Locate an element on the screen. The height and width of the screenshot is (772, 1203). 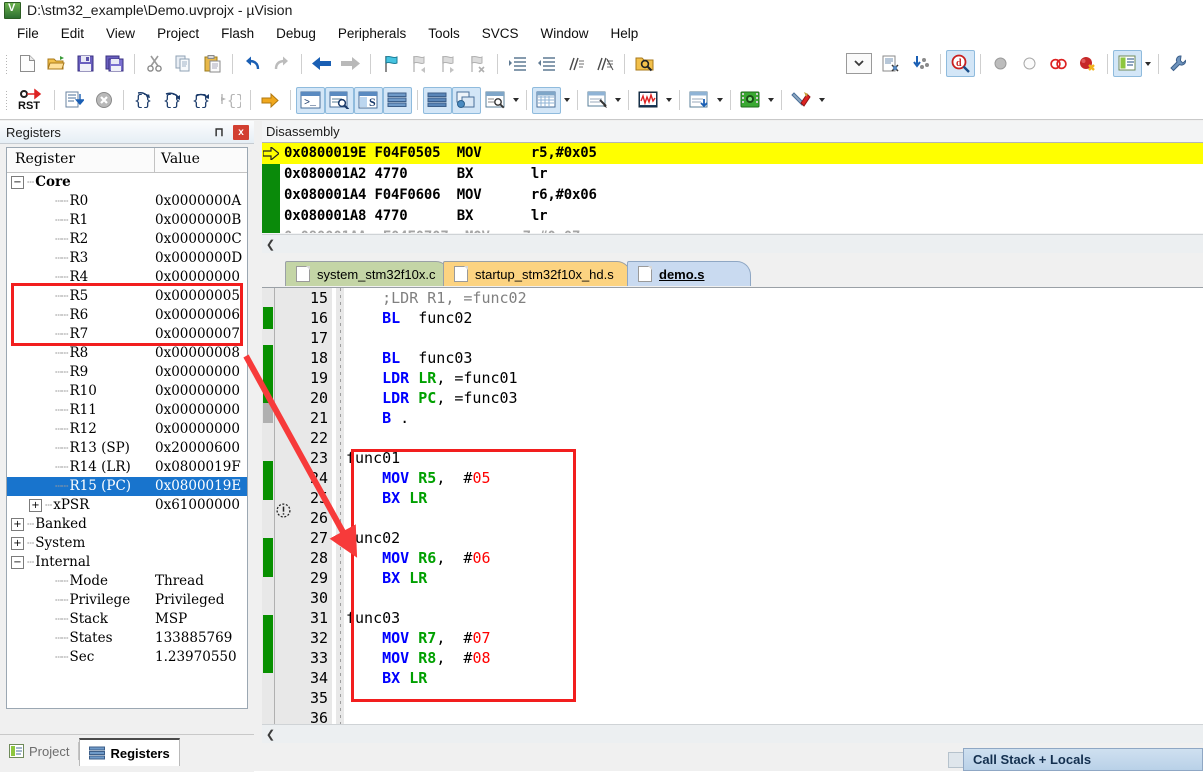
undo-icon is located at coordinates (252, 63).